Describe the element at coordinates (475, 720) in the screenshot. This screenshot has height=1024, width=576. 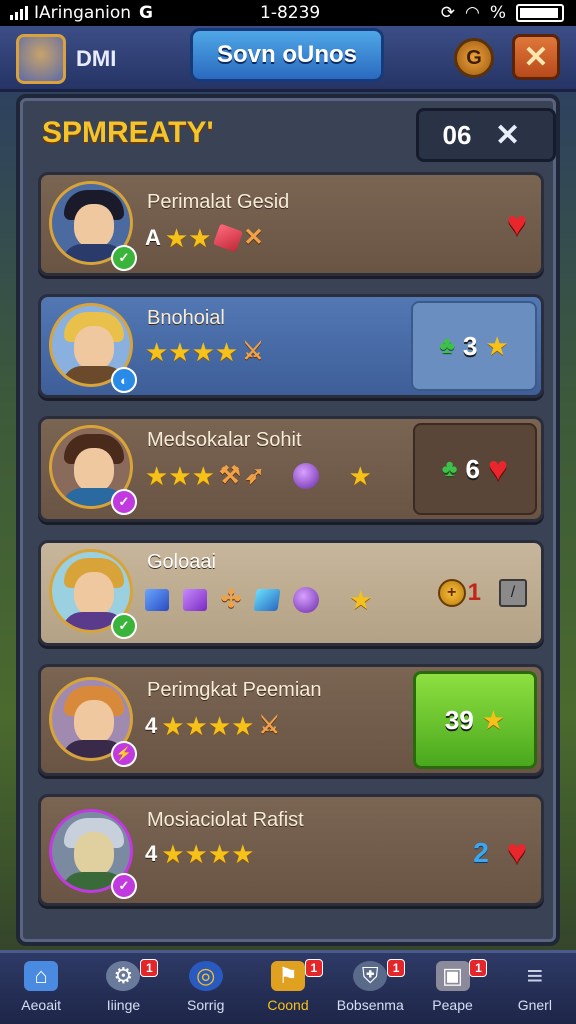
I see `upgrade-button: 39 ★` at that location.